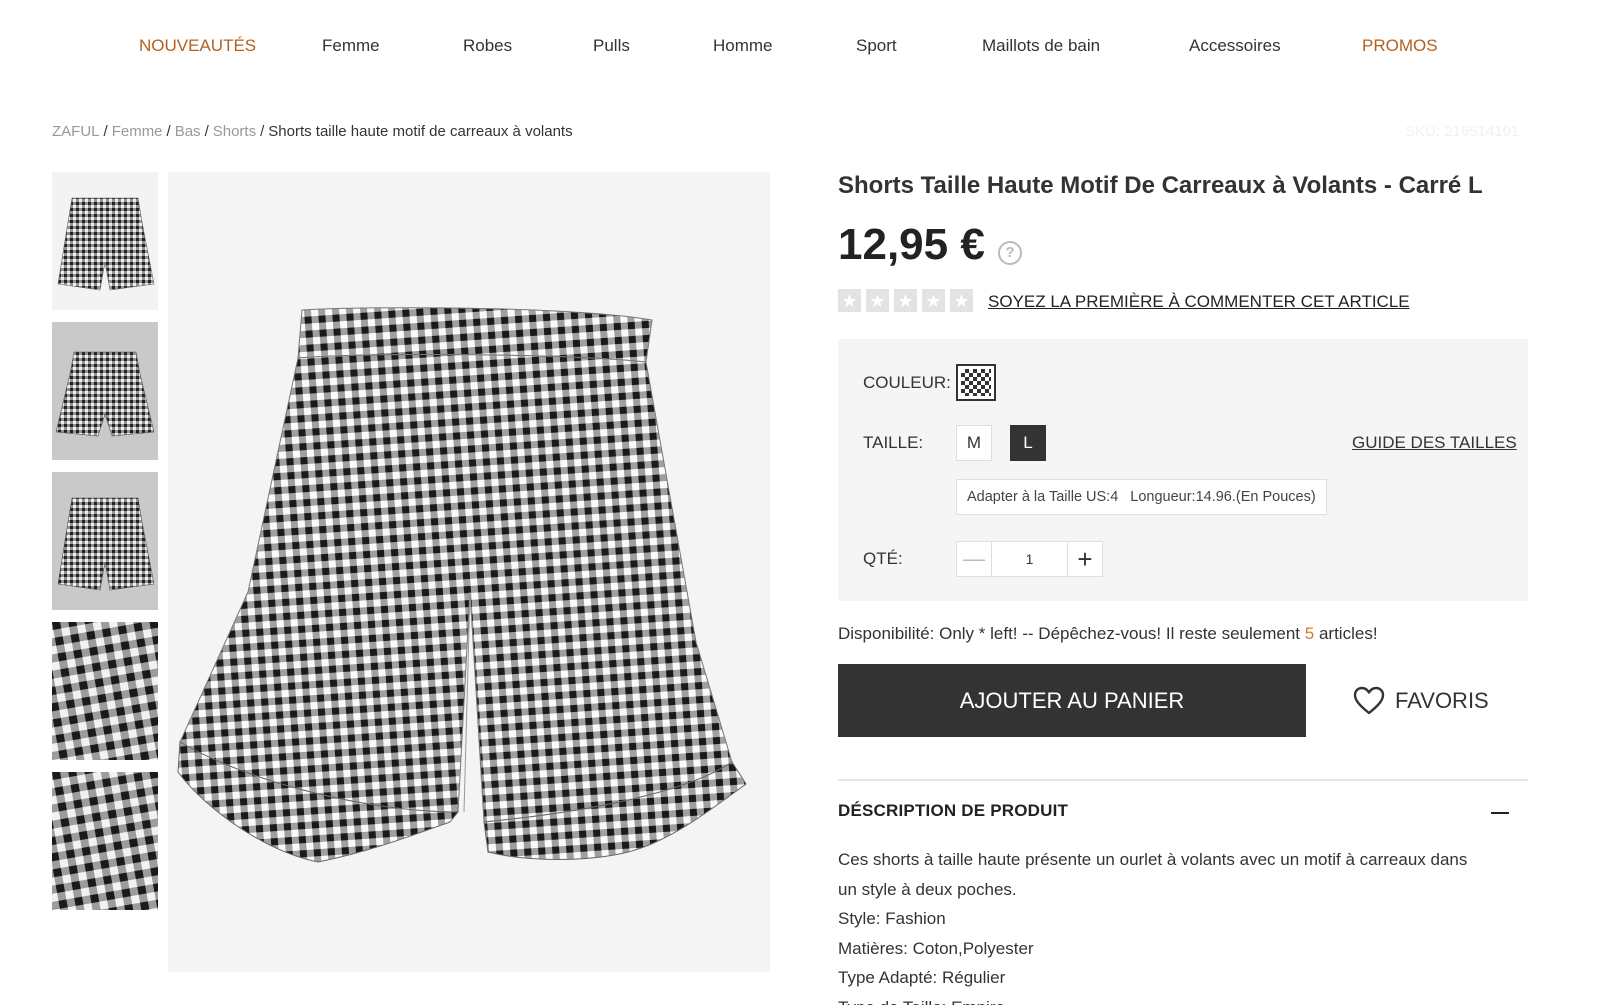 The width and height of the screenshot is (1600, 1005). I want to click on collapse-icon, so click(1500, 813).